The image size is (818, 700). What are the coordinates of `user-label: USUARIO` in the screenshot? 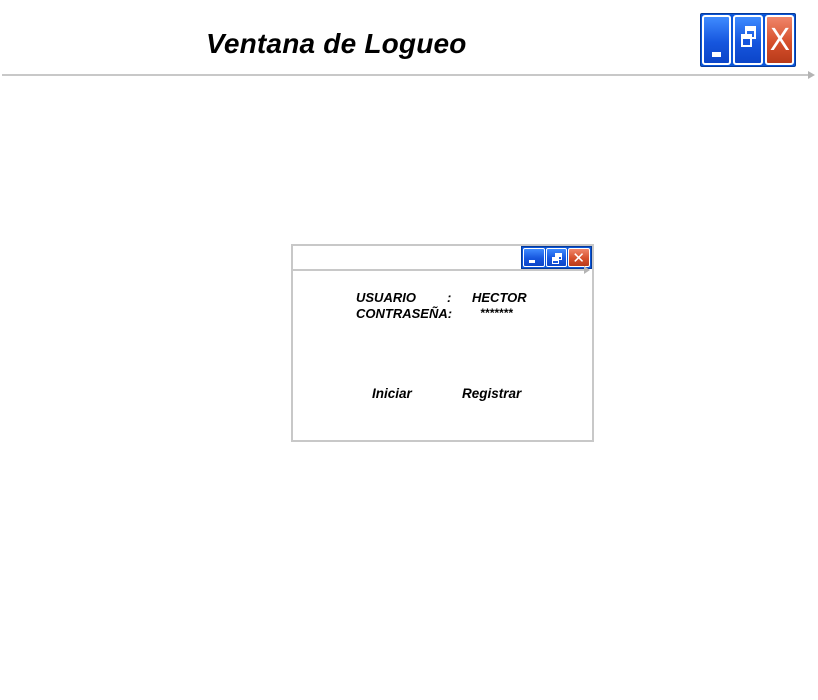 It's located at (386, 297).